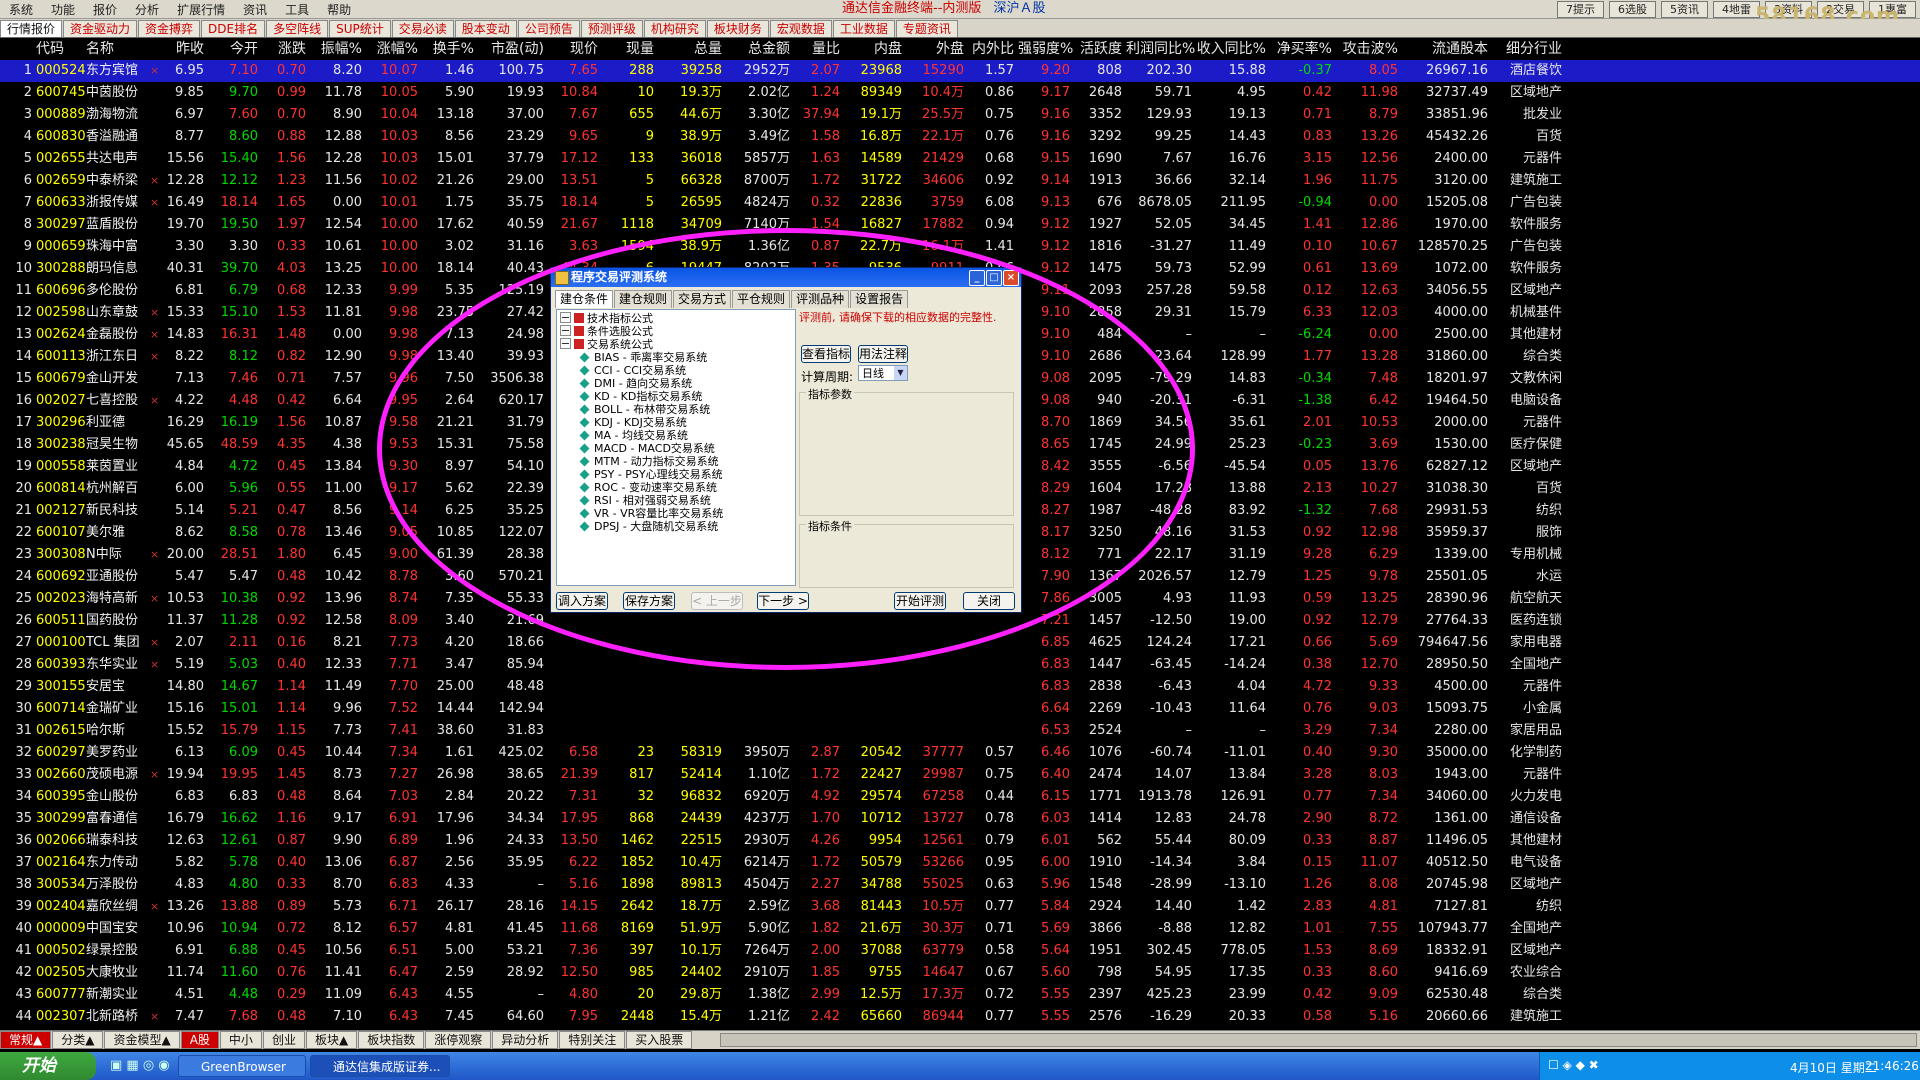 The image size is (1920, 1080). What do you see at coordinates (339, 9) in the screenshot?
I see `menu-help: 帮助` at bounding box center [339, 9].